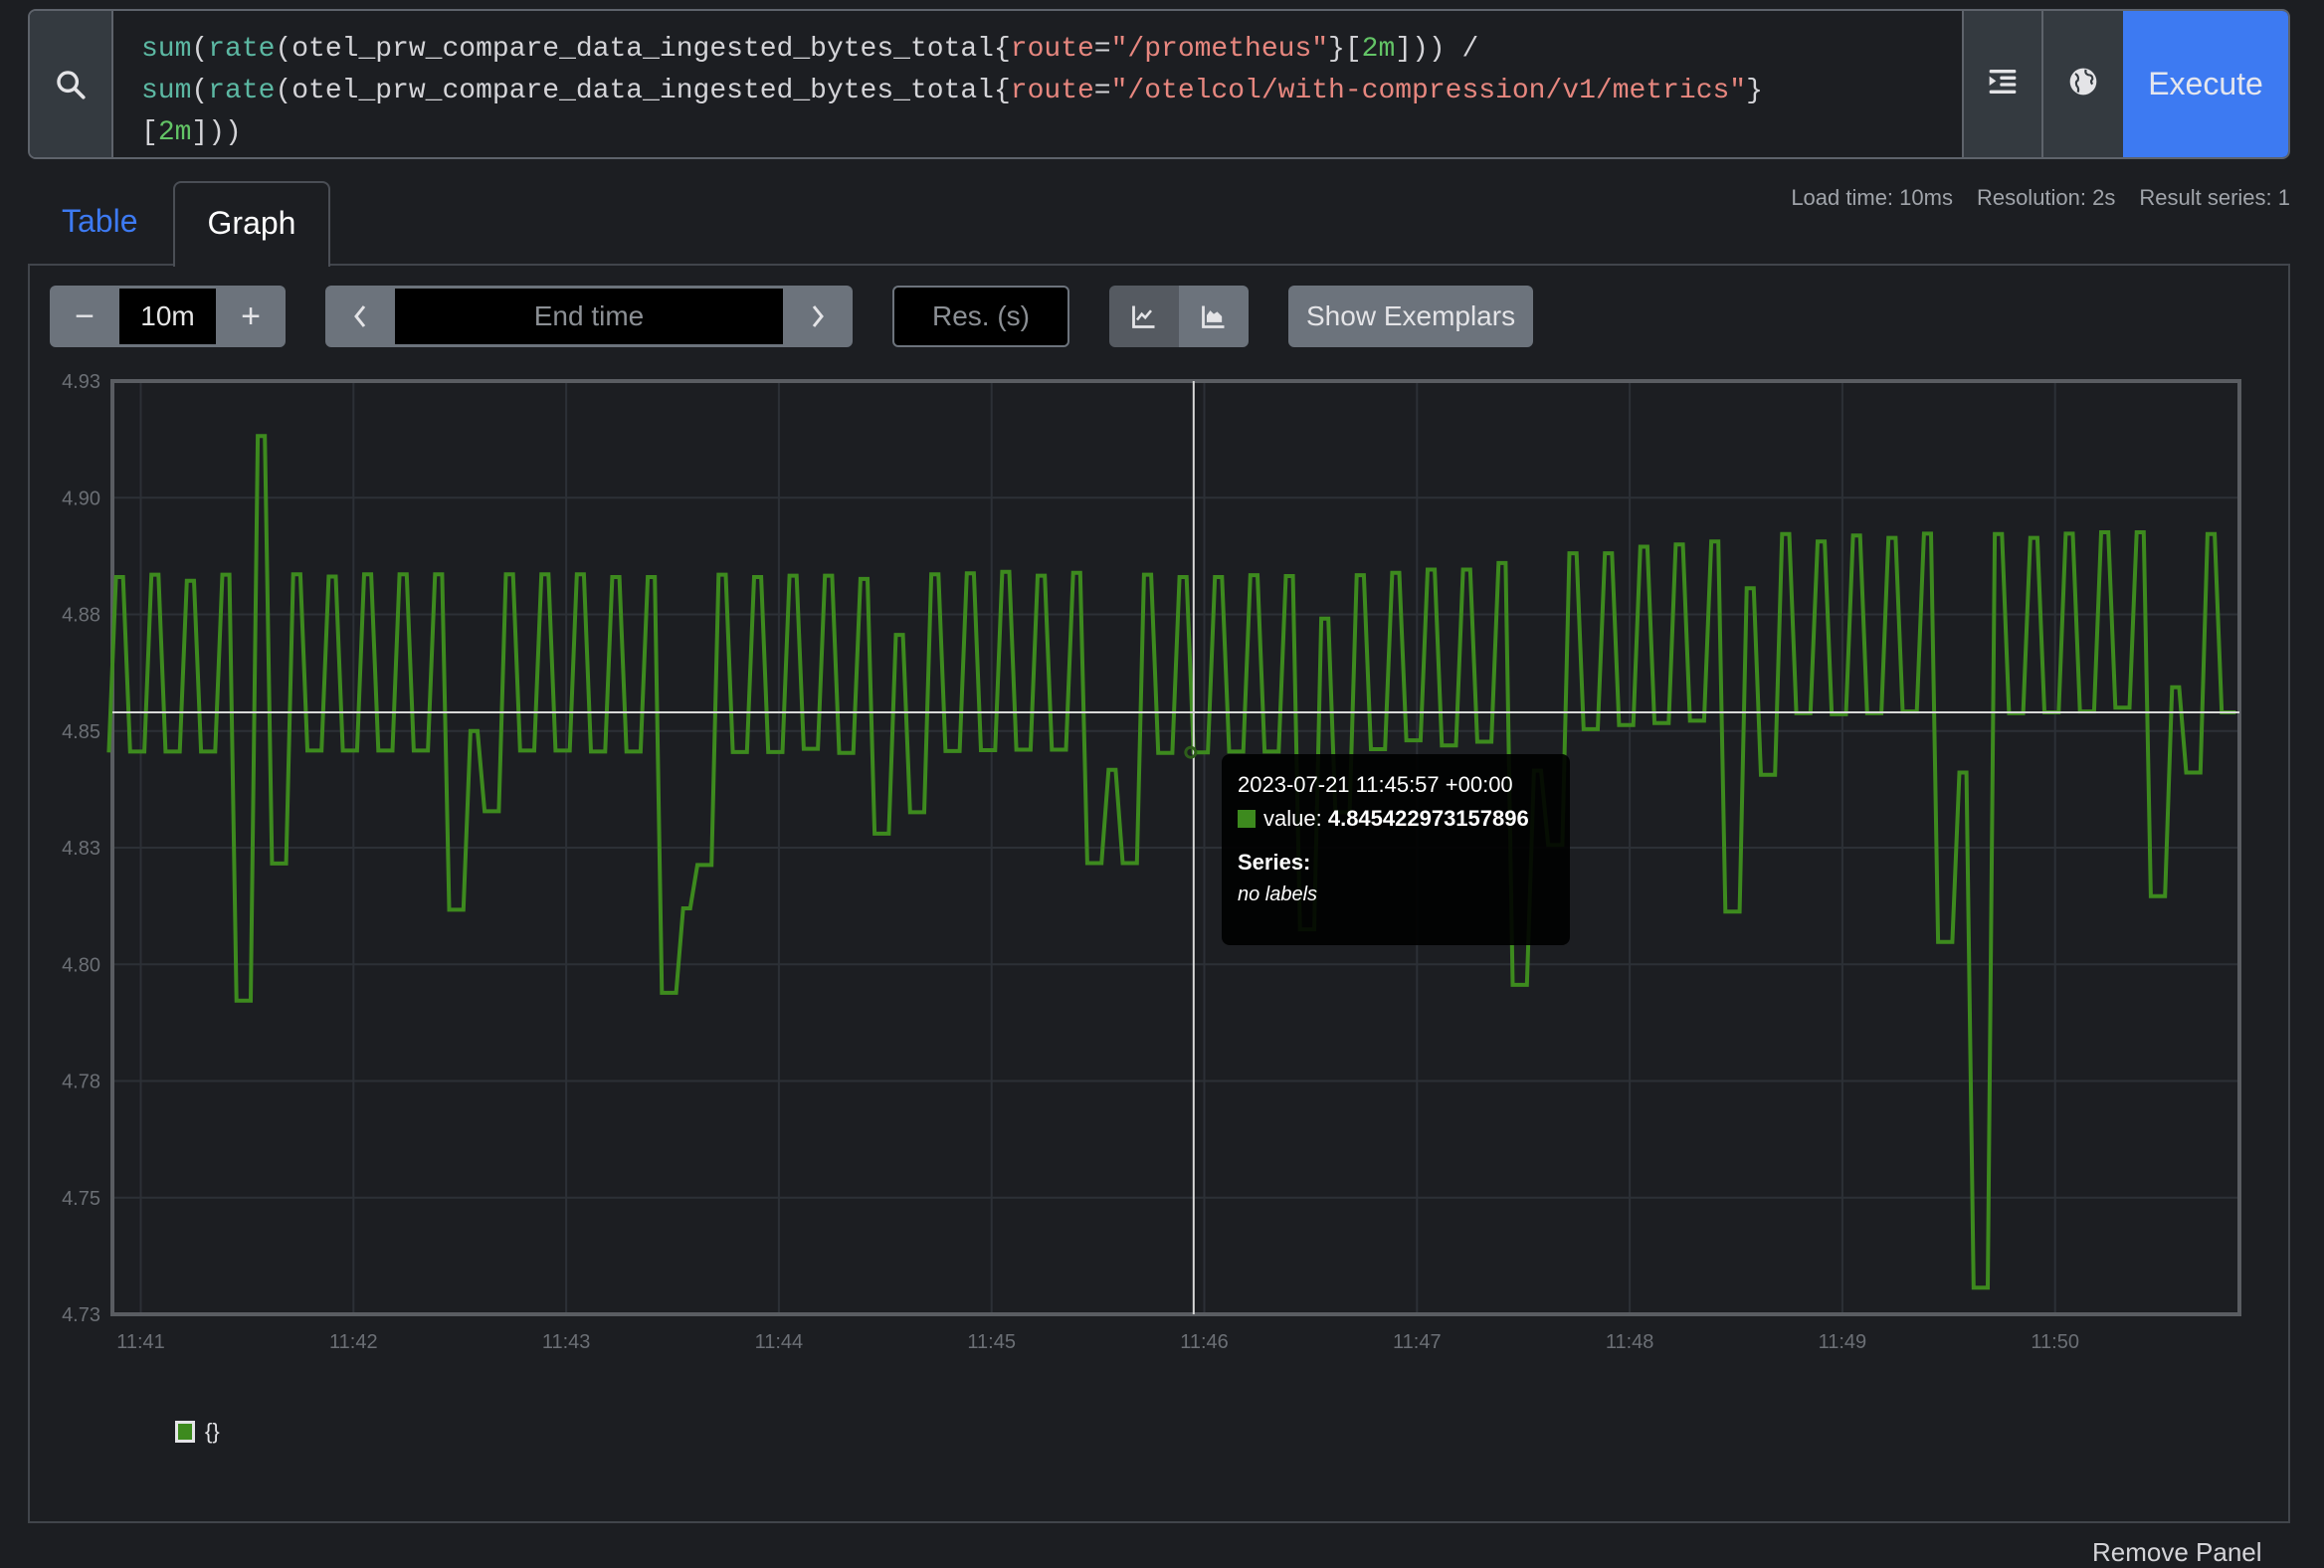 This screenshot has width=2324, height=1568. What do you see at coordinates (81, 1199) in the screenshot?
I see `y-tick-label: 4.75` at bounding box center [81, 1199].